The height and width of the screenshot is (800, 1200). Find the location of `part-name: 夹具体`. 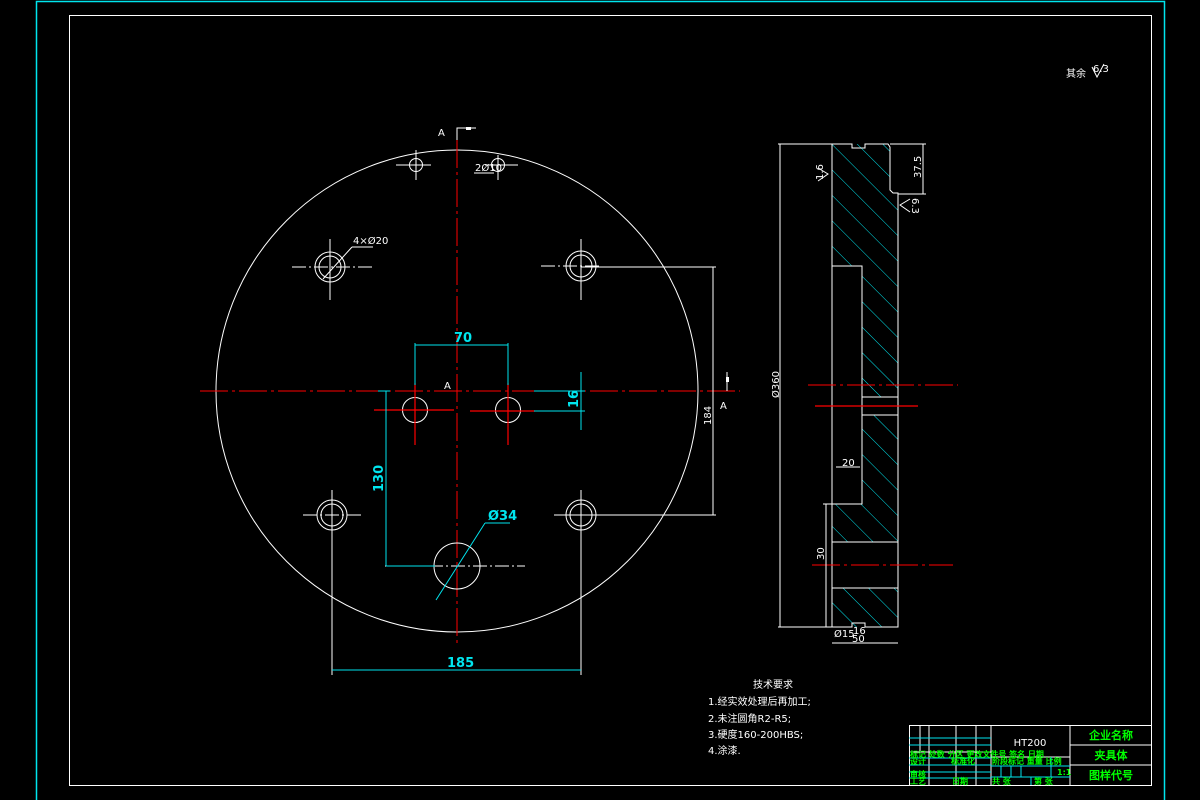

part-name: 夹具体 is located at coordinates (1112, 755).